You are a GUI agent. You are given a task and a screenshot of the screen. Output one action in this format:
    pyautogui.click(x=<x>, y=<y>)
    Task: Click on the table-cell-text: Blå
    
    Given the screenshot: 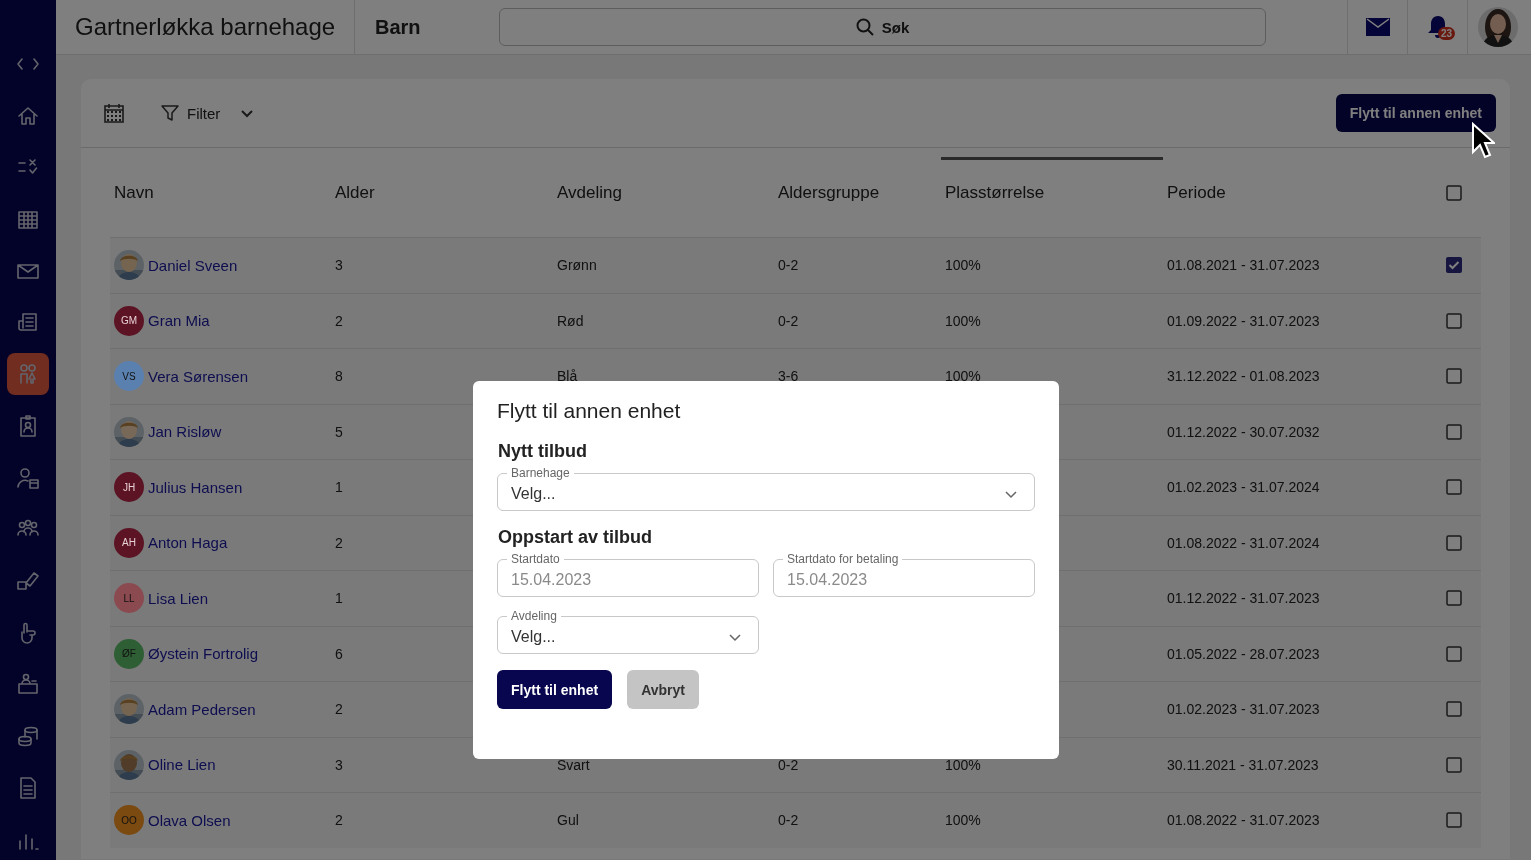 What is the action you would take?
    pyautogui.click(x=567, y=376)
    